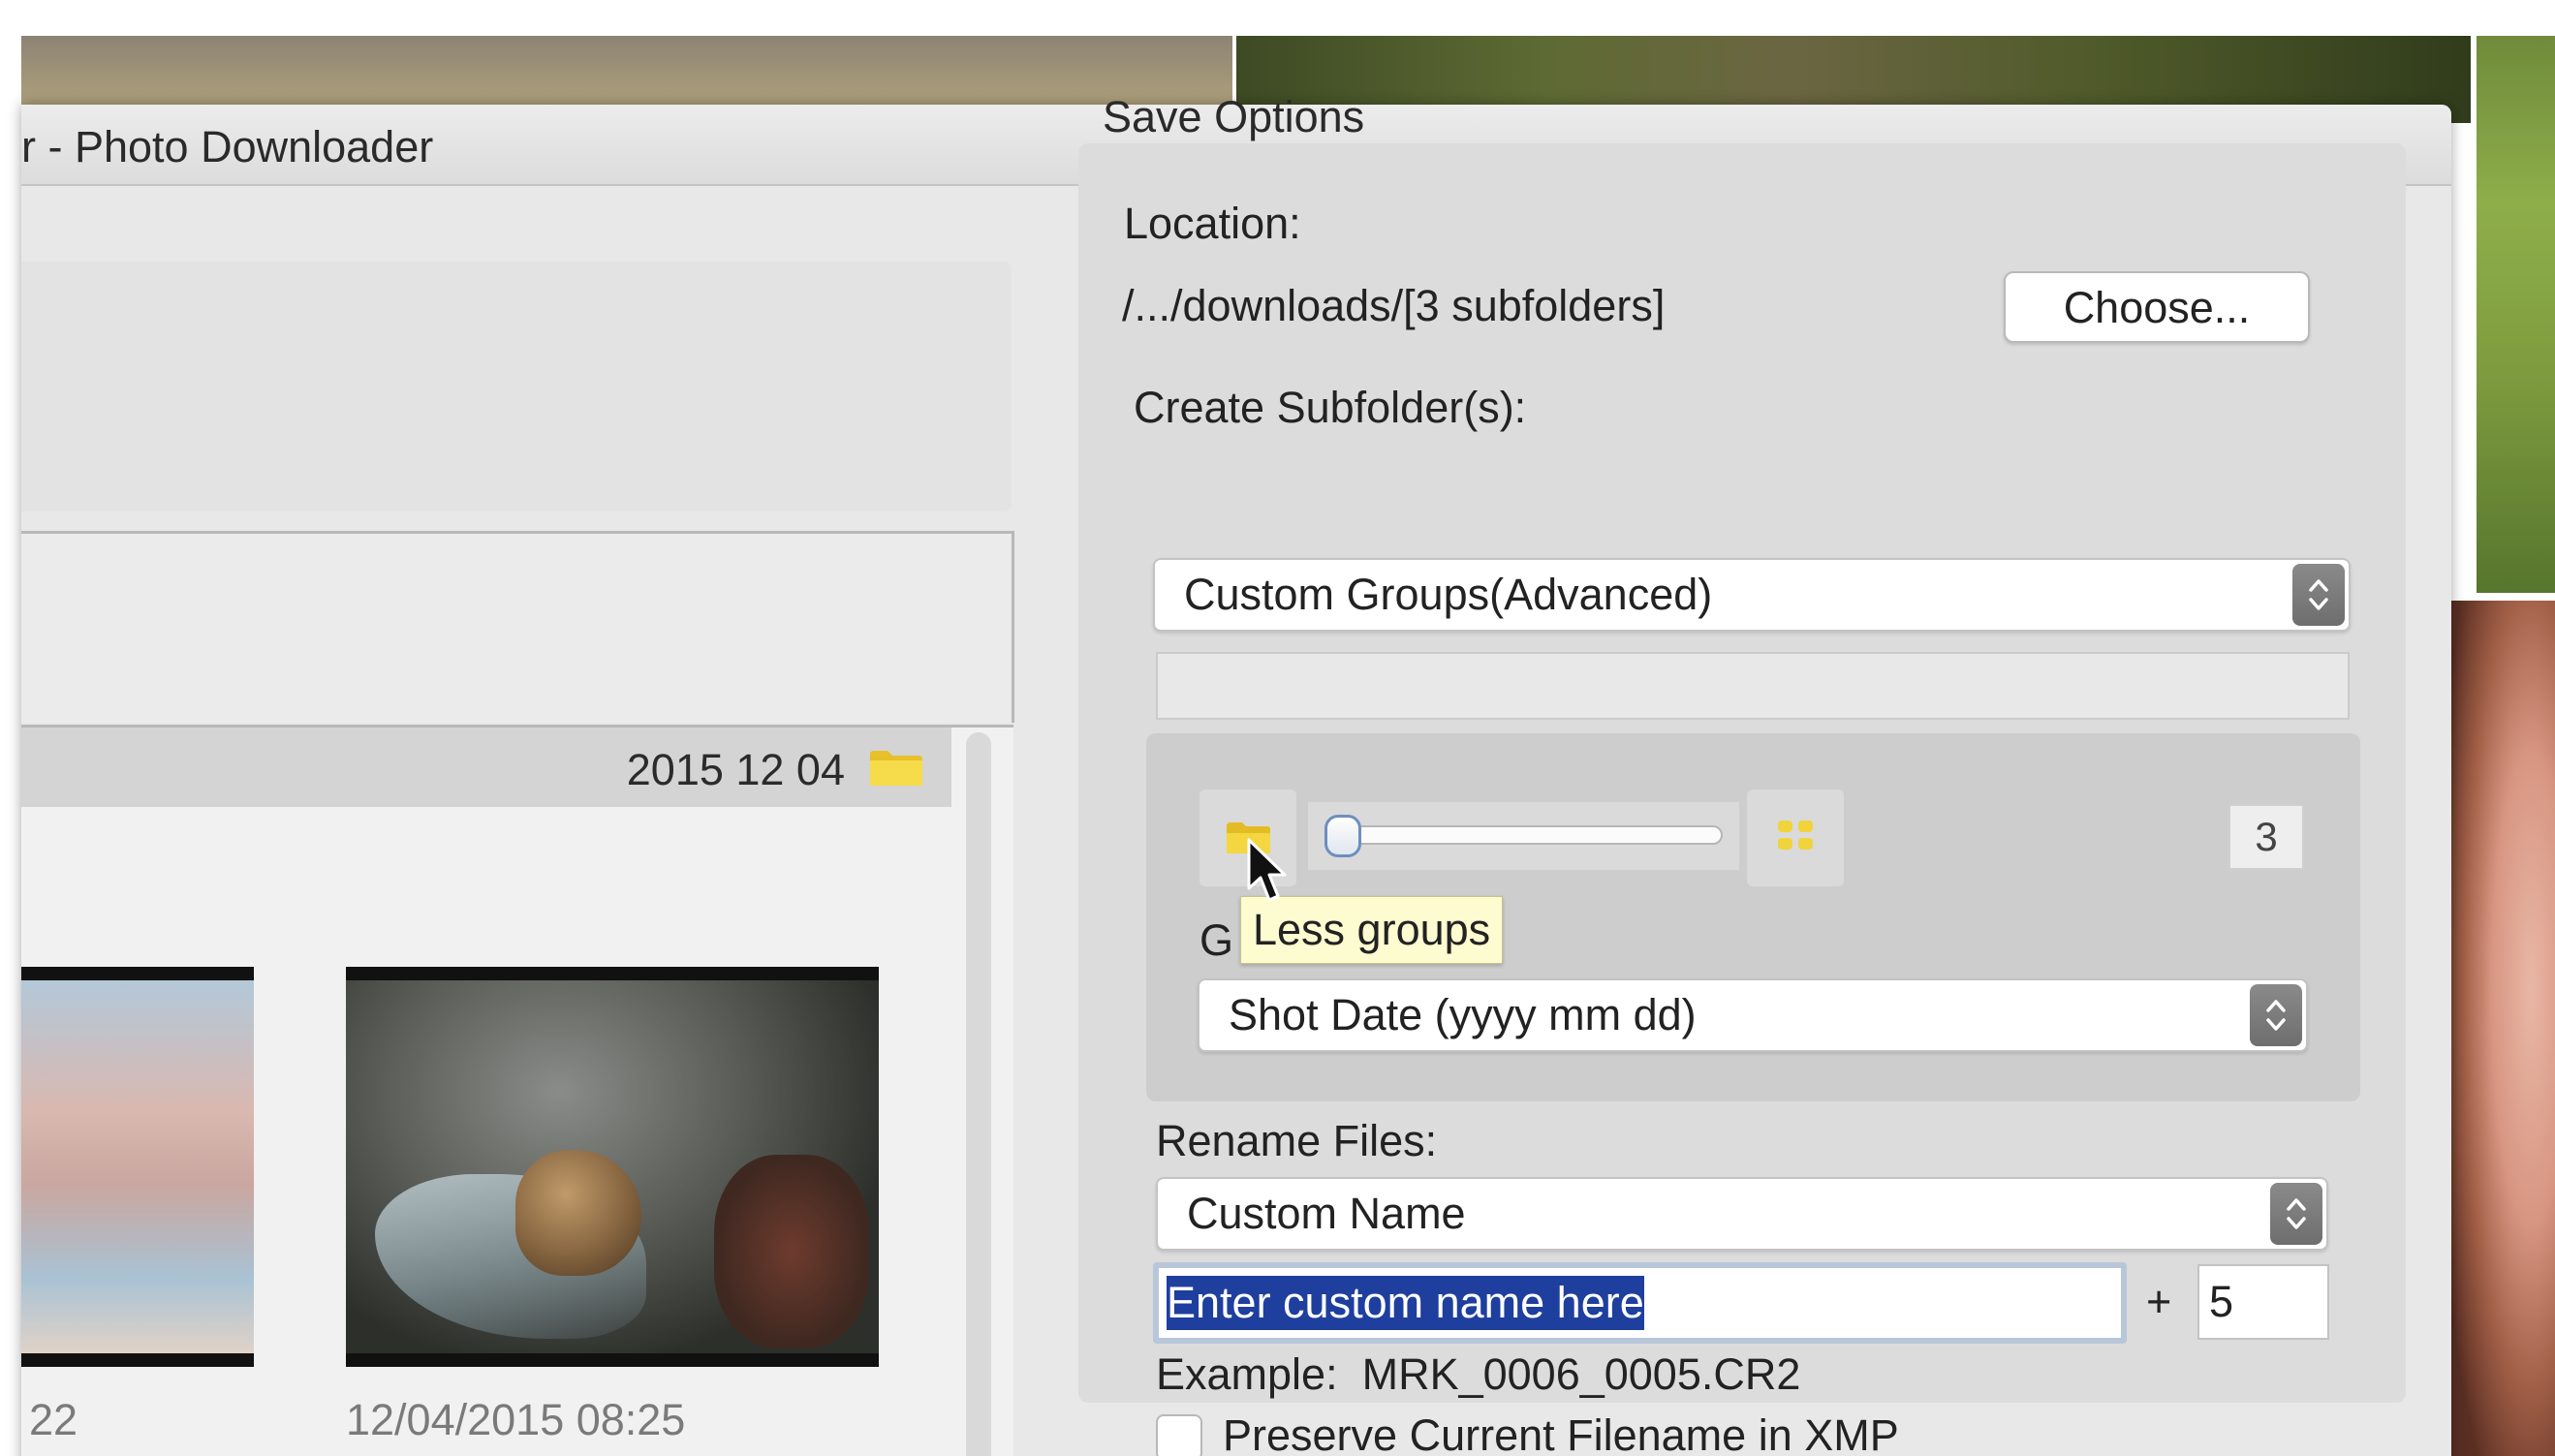  I want to click on more-groups-button, so click(1795, 838).